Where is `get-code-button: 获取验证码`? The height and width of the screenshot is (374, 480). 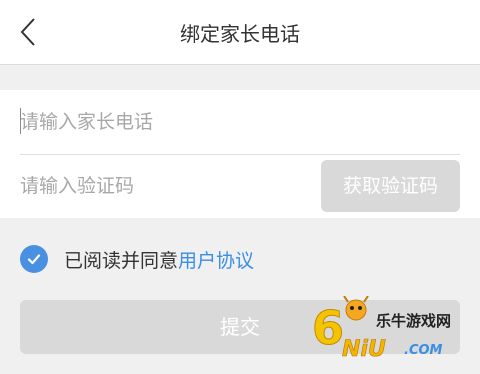
get-code-button: 获取验证码 is located at coordinates (390, 186).